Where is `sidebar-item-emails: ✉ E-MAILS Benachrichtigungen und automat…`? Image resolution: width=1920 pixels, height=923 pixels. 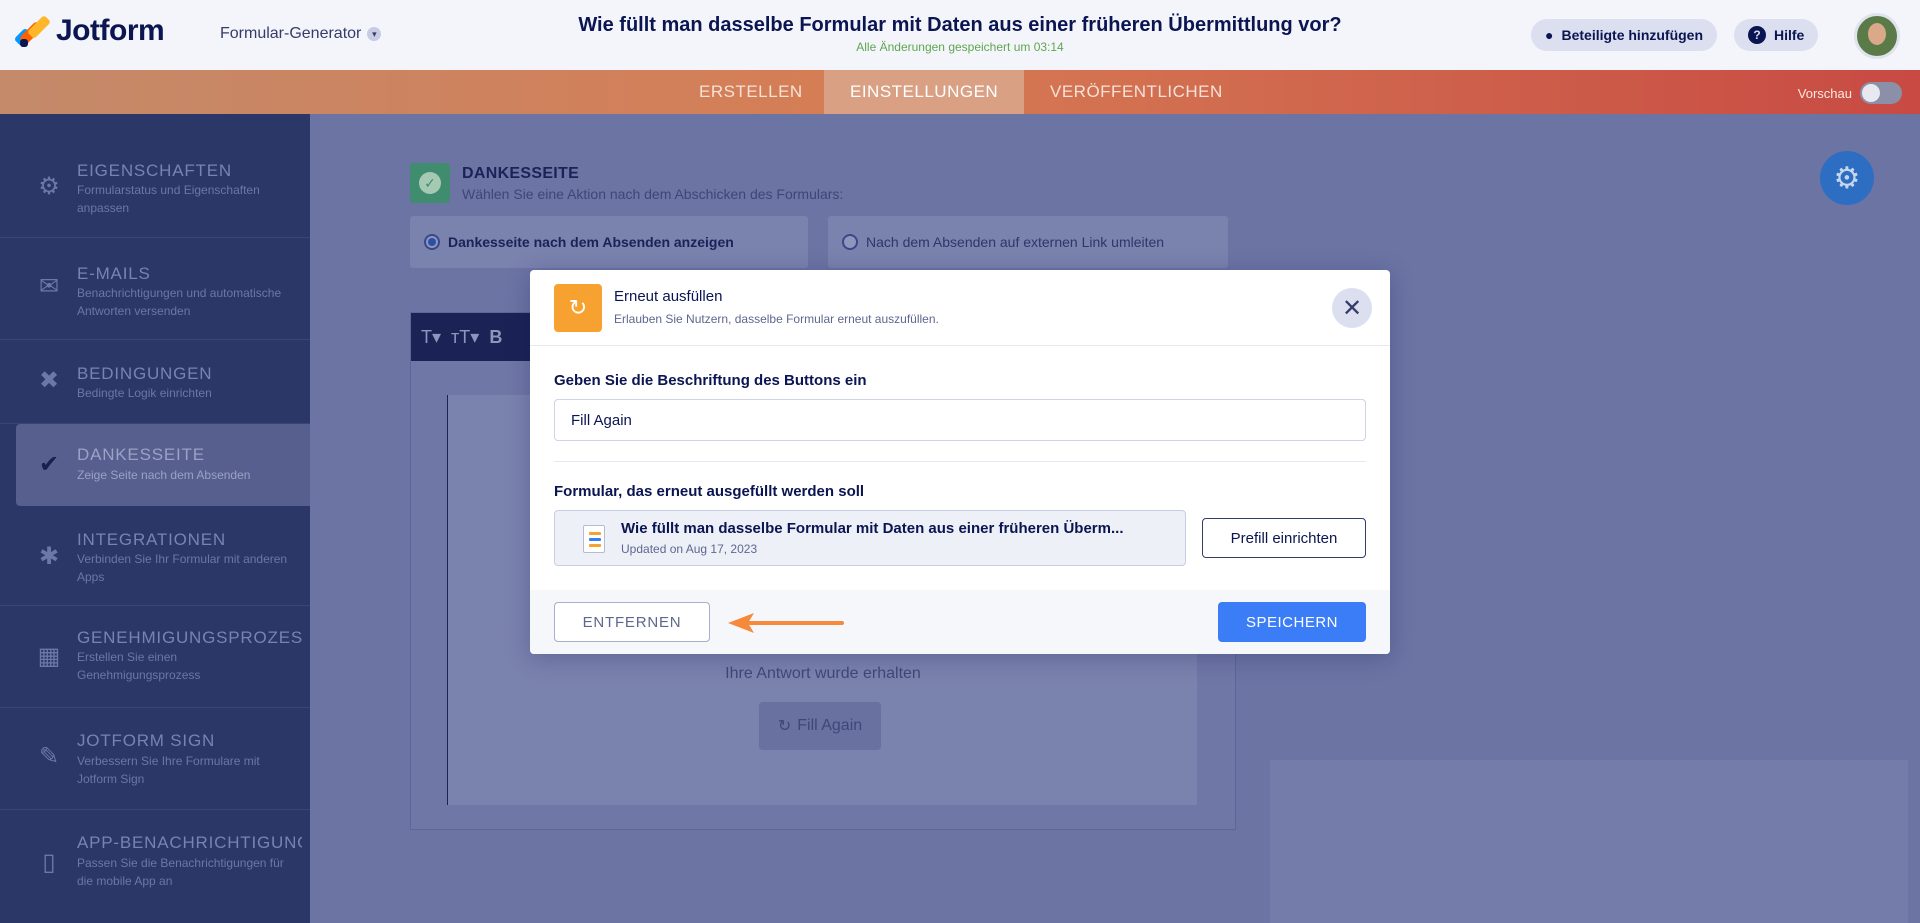 sidebar-item-emails: ✉ E-MAILS Benachrichtigungen und automat… is located at coordinates (155, 289).